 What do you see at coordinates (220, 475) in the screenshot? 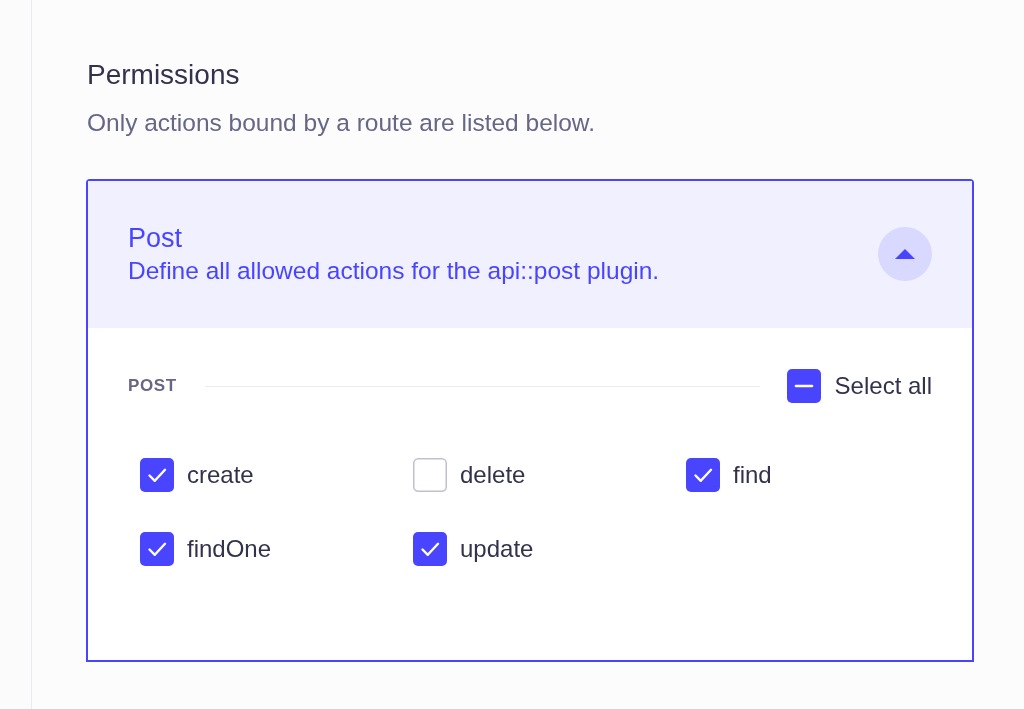
I see `checkbox-label: create` at bounding box center [220, 475].